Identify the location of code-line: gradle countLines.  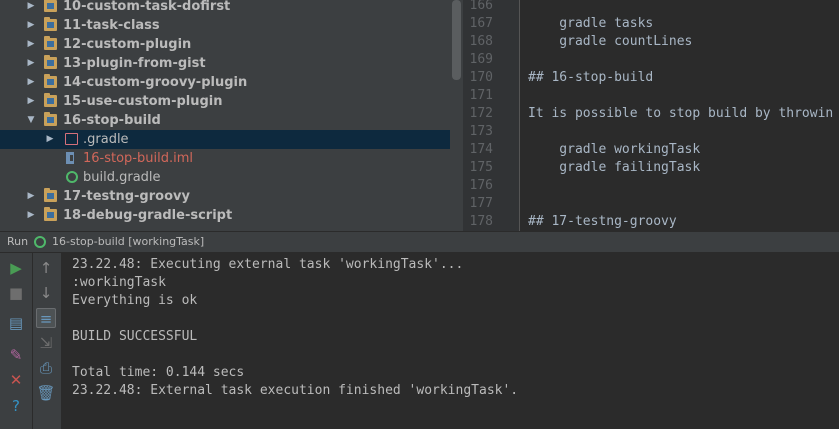
(610, 41).